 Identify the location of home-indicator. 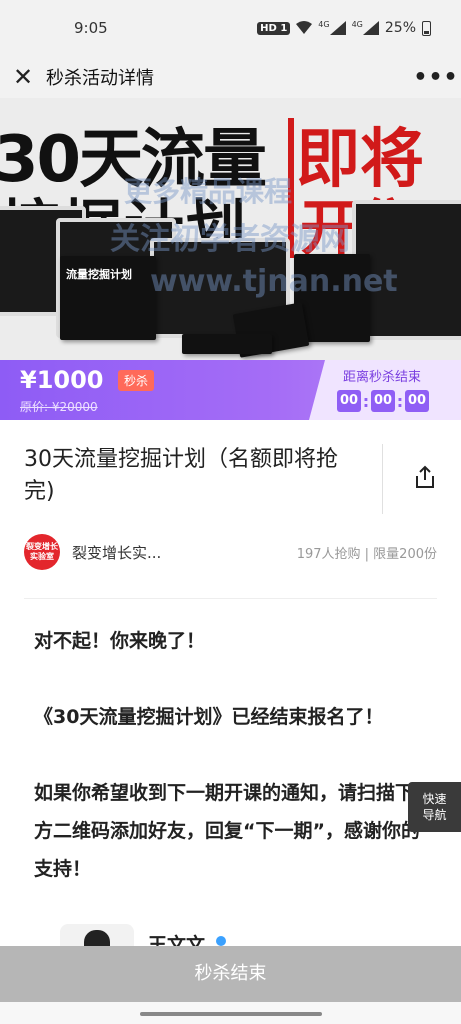
(231, 1014).